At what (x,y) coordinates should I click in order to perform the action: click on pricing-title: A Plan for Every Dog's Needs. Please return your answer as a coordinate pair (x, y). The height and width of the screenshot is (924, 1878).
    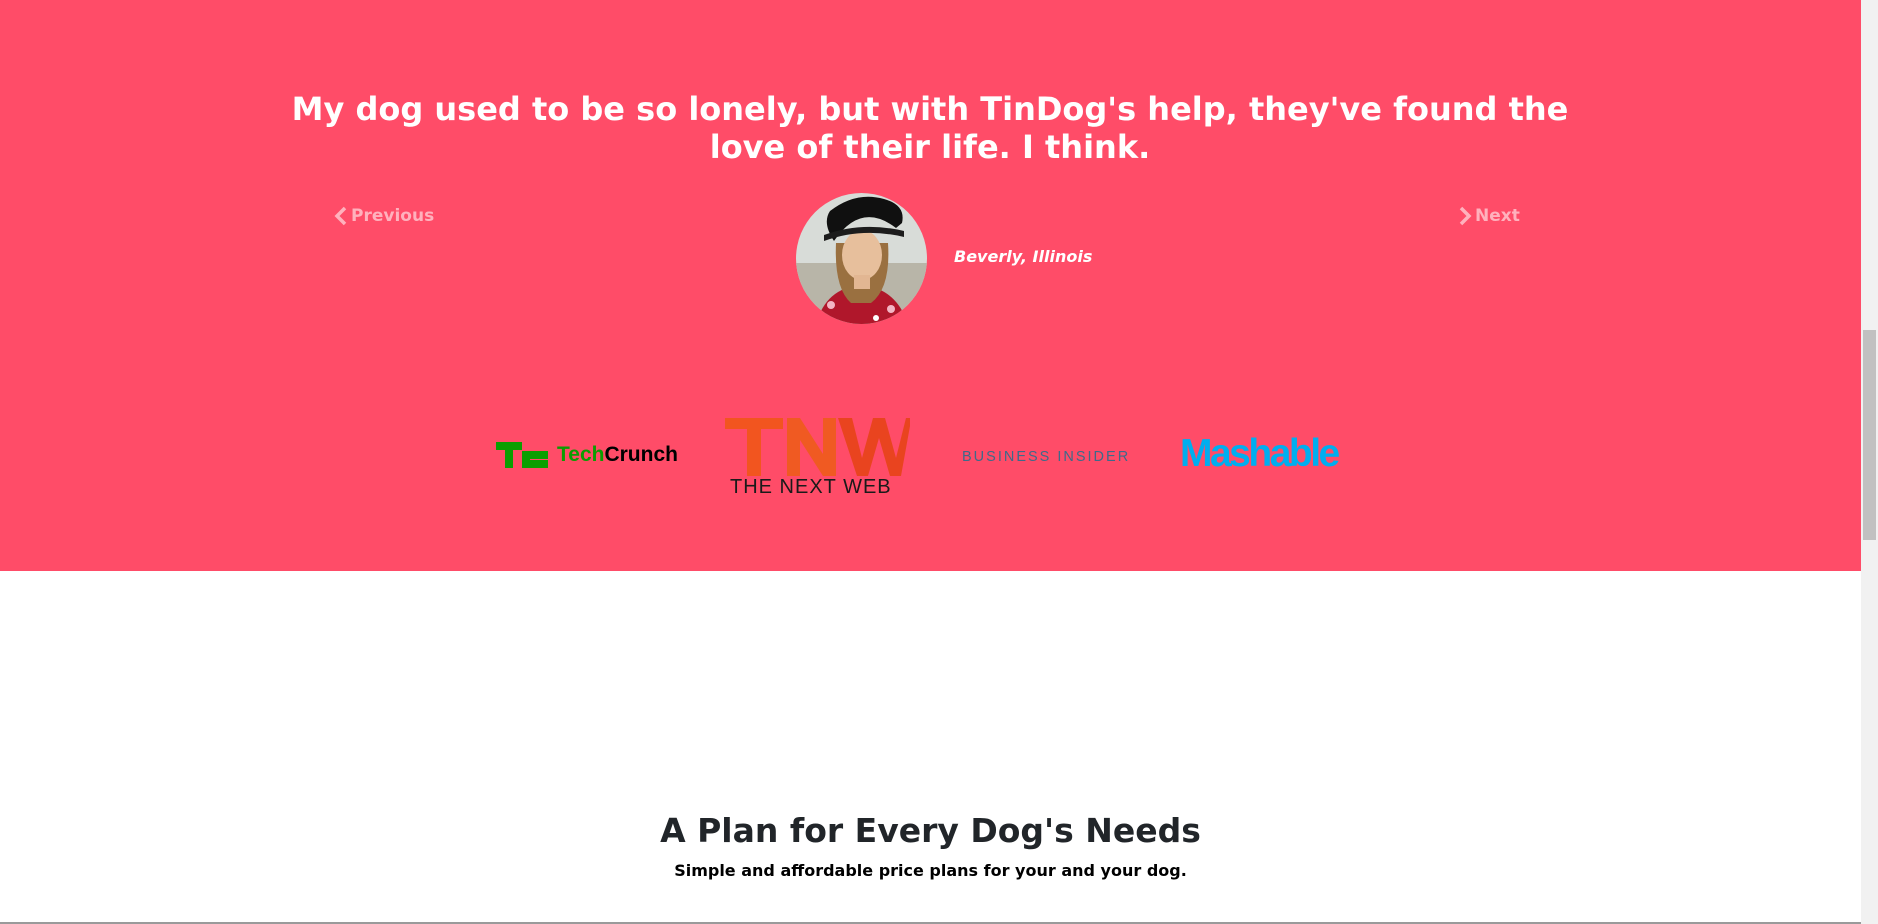
    Looking at the image, I should click on (930, 830).